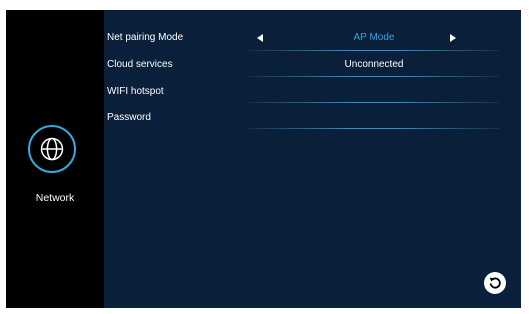 Image resolution: width=529 pixels, height=314 pixels. I want to click on cloud-services-value: Unconnected, so click(374, 64).